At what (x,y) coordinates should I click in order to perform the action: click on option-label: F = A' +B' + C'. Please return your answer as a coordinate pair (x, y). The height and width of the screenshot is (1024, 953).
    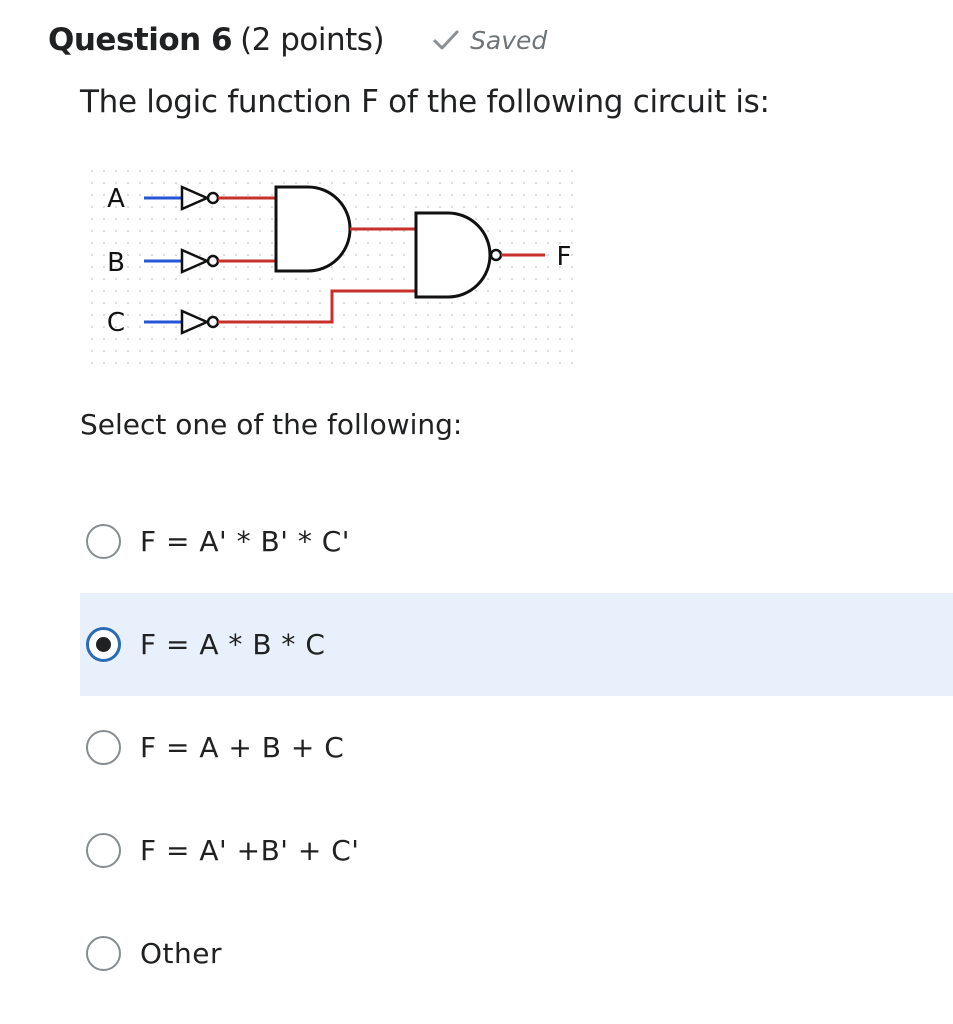
    Looking at the image, I should click on (250, 850).